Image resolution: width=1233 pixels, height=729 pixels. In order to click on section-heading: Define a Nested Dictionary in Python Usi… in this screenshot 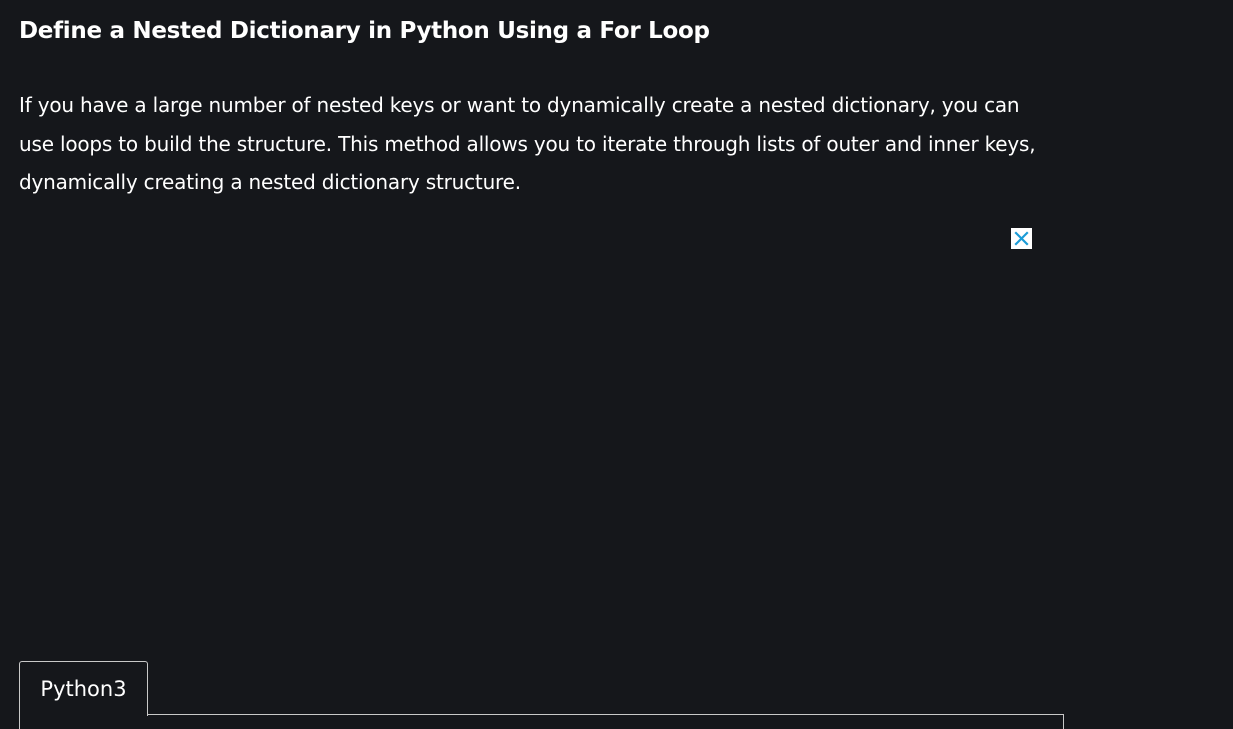, I will do `click(364, 31)`.